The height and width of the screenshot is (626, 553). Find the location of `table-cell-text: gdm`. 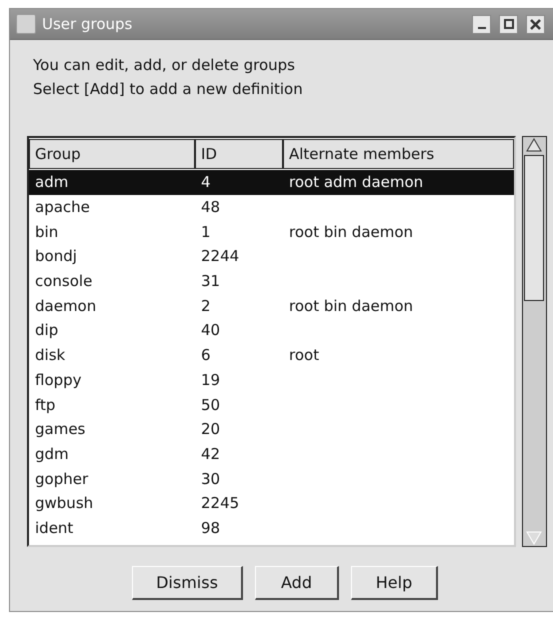

table-cell-text: gdm is located at coordinates (52, 453).